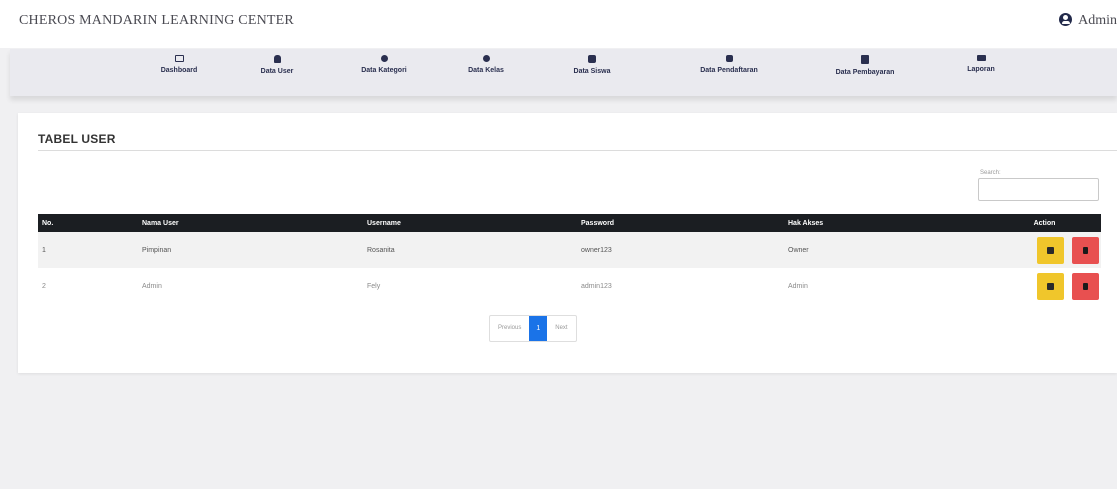 This screenshot has height=489, width=1117. I want to click on table-row: 2 Admin Fely admin123 Admin, so click(569, 286).